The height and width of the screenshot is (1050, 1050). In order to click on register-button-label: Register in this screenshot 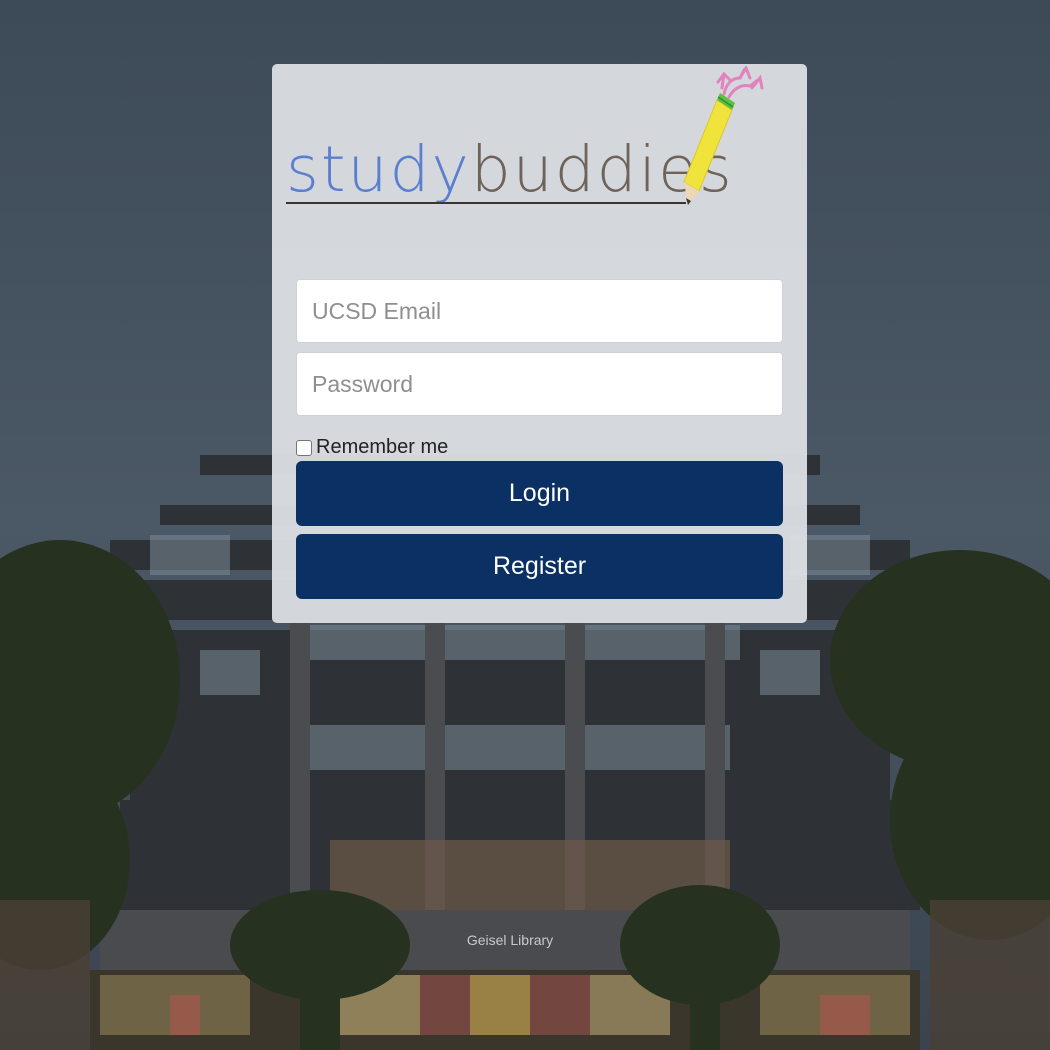, I will do `click(539, 566)`.